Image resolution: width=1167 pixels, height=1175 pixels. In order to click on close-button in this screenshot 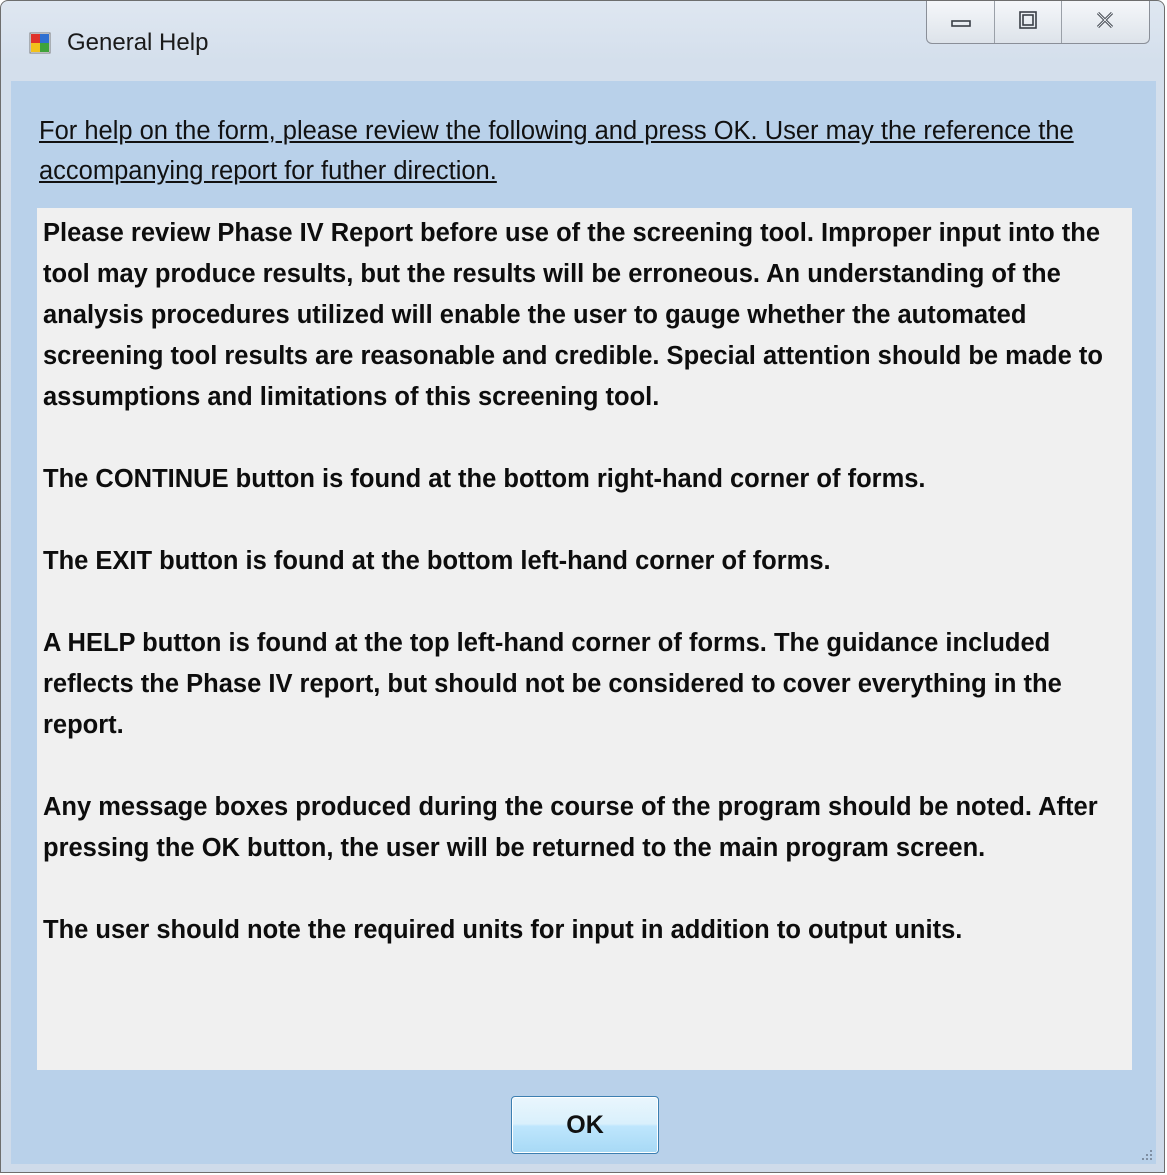, I will do `click(1105, 22)`.